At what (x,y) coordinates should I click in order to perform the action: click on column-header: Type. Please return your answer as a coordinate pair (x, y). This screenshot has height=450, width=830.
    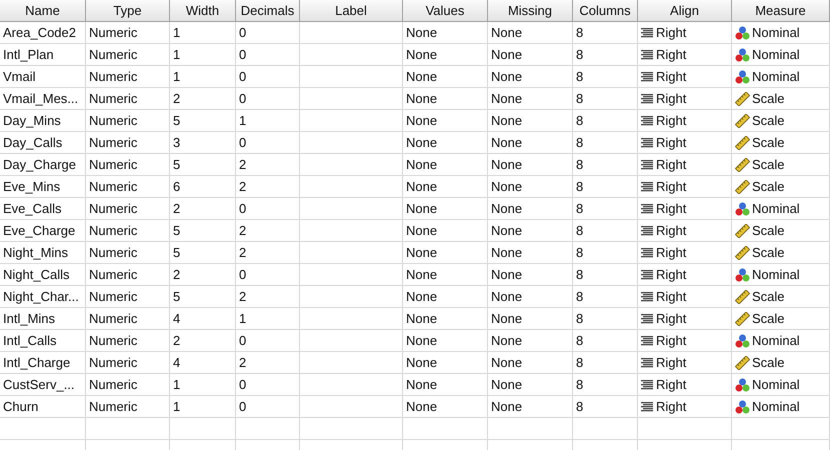
    Looking at the image, I should click on (128, 11).